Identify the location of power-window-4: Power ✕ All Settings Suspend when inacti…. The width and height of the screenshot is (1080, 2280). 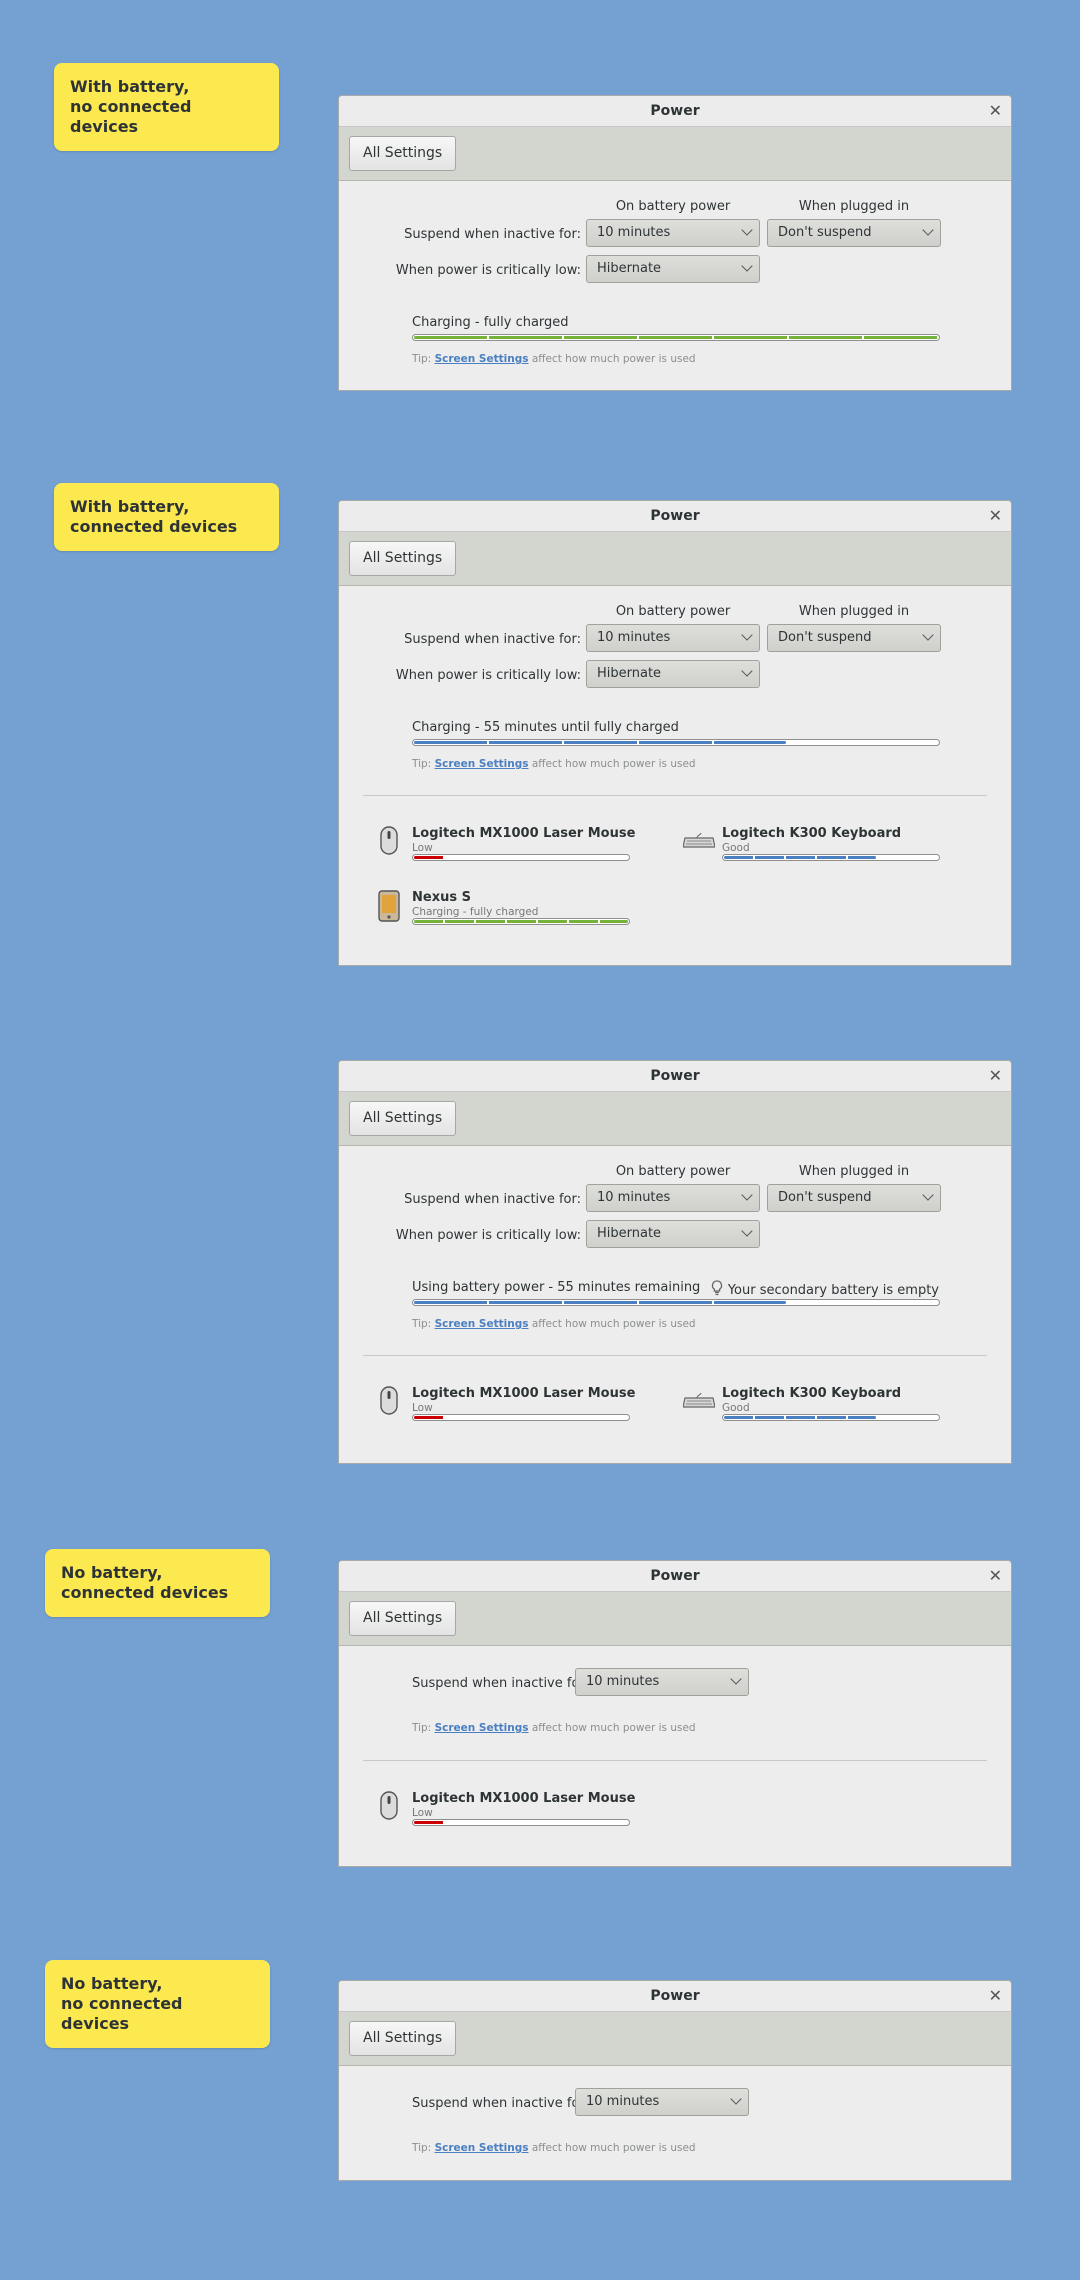
(675, 1713).